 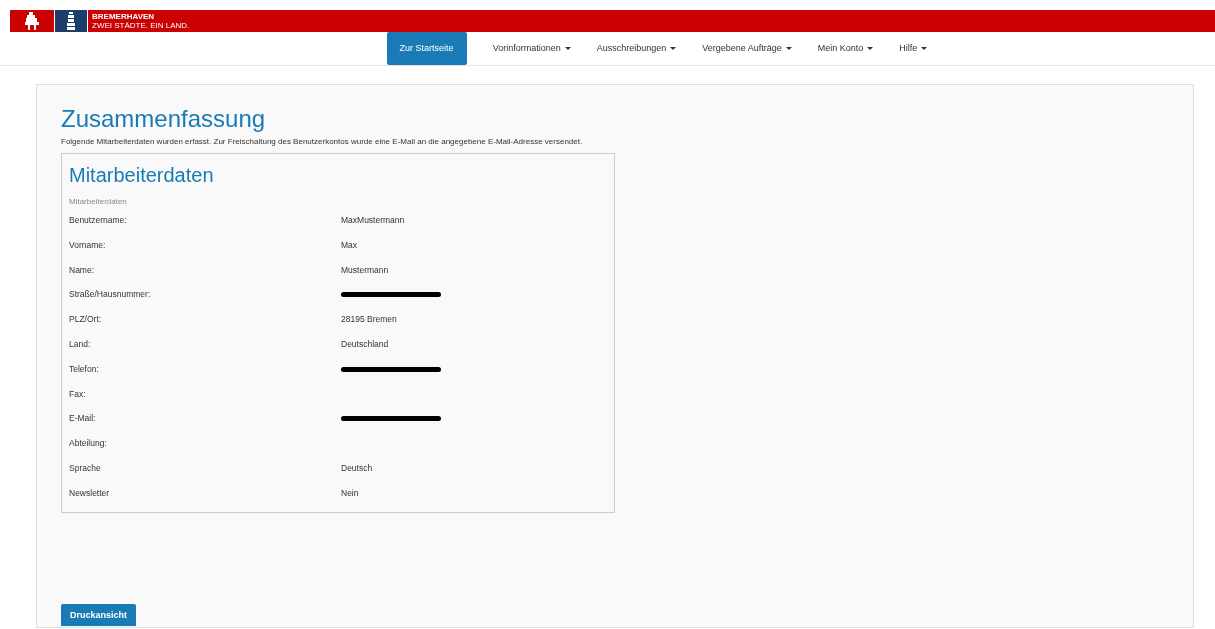 I want to click on nav-tab: Vergebene Aufträge, so click(x=747, y=48).